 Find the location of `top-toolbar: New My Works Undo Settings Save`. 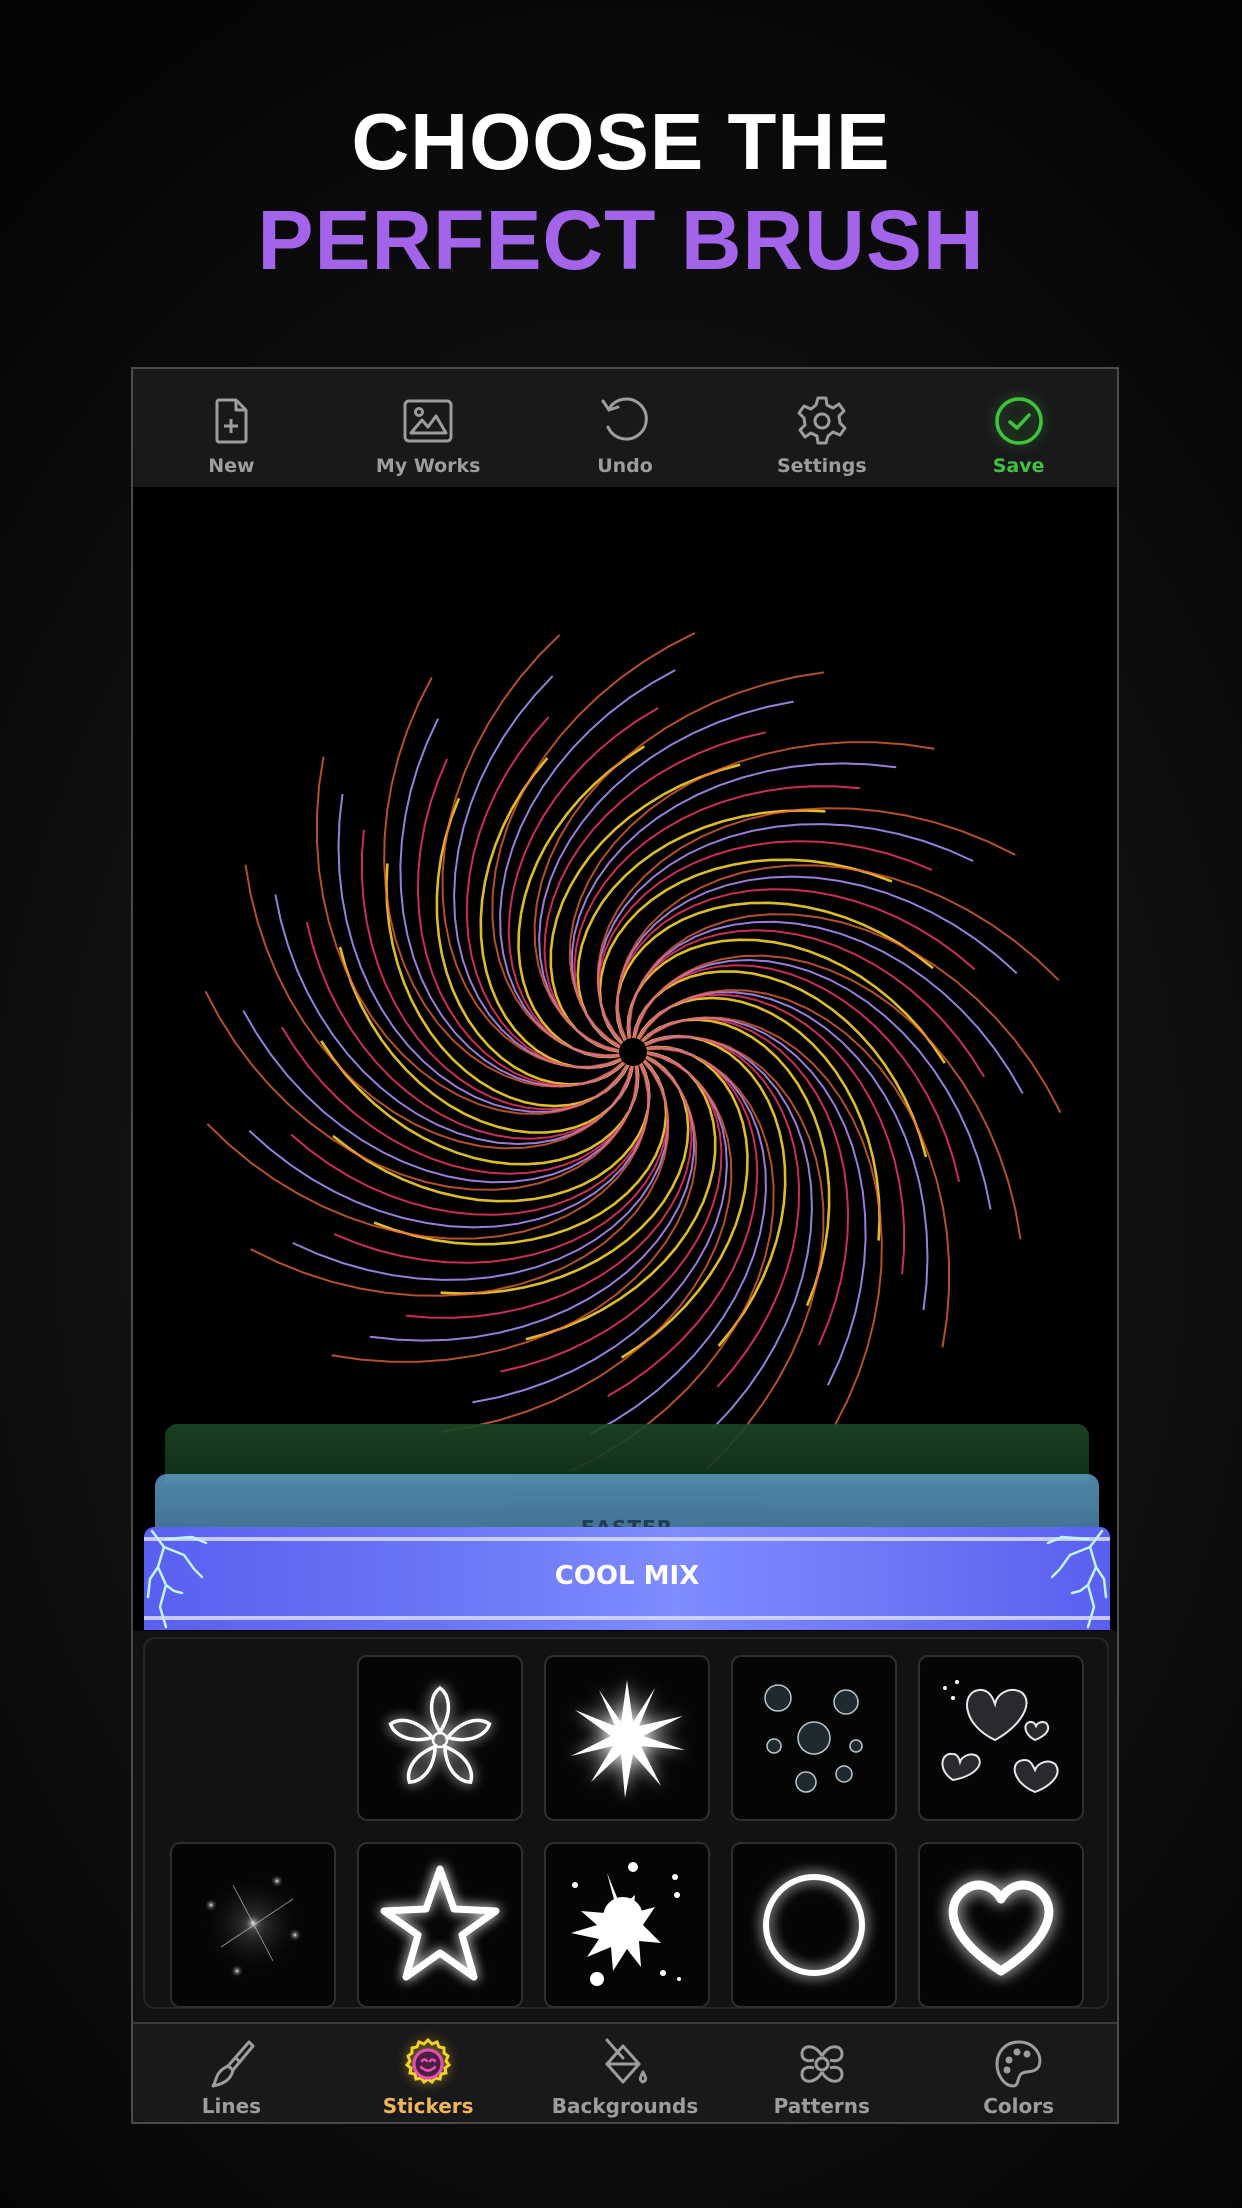

top-toolbar: New My Works Undo Settings Save is located at coordinates (625, 429).